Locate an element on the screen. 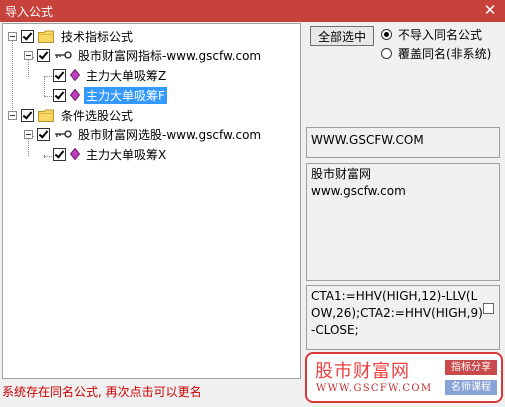 This screenshot has height=407, width=505. tree-node-gscfw-selection: 股市财富网选股-www.gscfw.com is located at coordinates (143, 134).